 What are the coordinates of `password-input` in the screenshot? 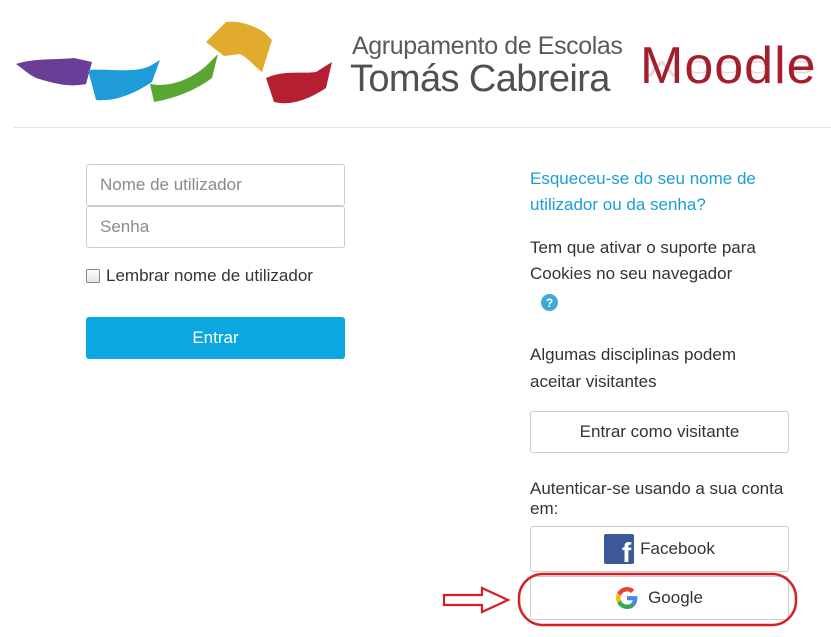 It's located at (215, 227).